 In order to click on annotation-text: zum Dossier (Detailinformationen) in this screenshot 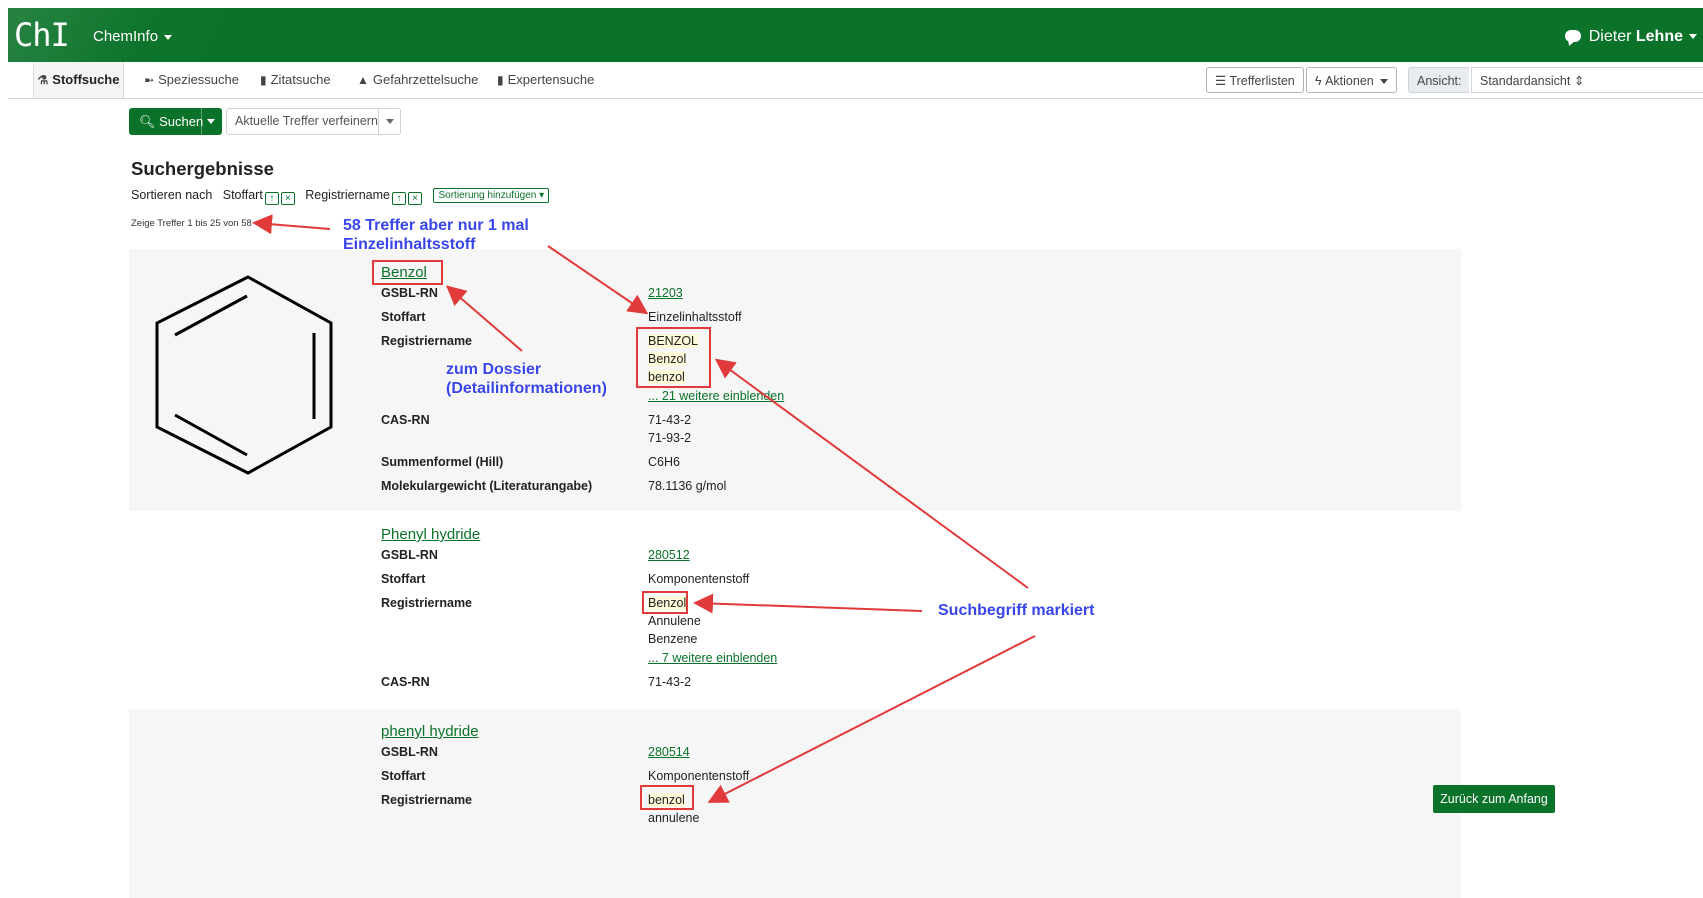, I will do `click(526, 379)`.